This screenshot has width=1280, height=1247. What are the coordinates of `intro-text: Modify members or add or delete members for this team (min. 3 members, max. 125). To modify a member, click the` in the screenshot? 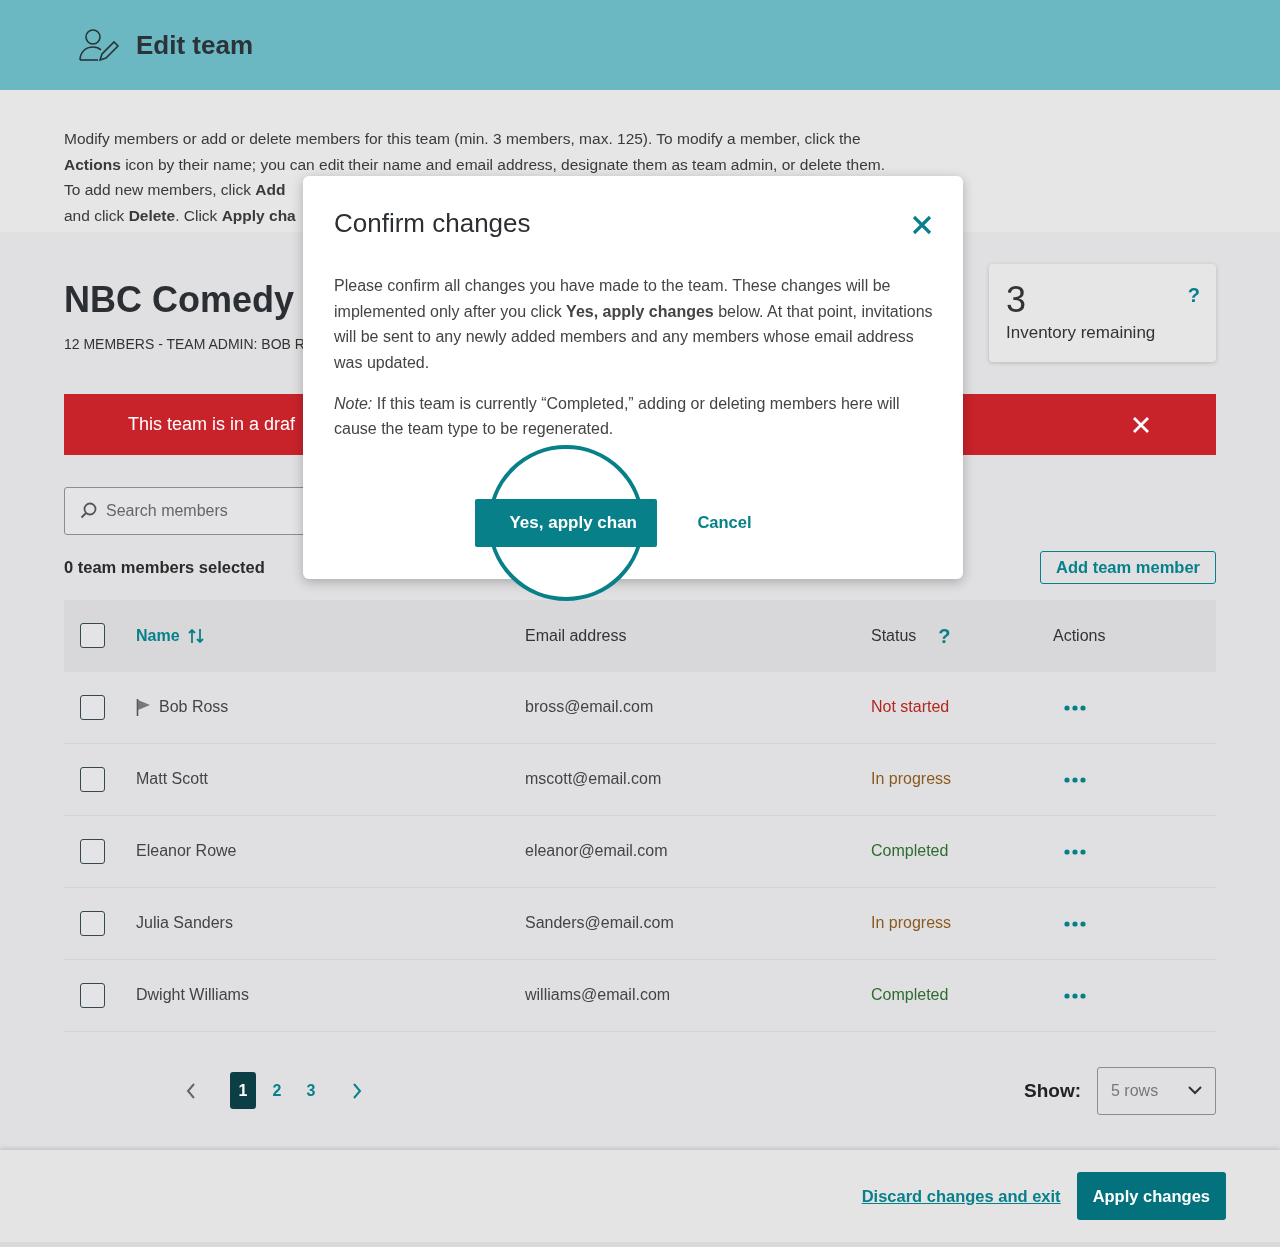 It's located at (462, 139).